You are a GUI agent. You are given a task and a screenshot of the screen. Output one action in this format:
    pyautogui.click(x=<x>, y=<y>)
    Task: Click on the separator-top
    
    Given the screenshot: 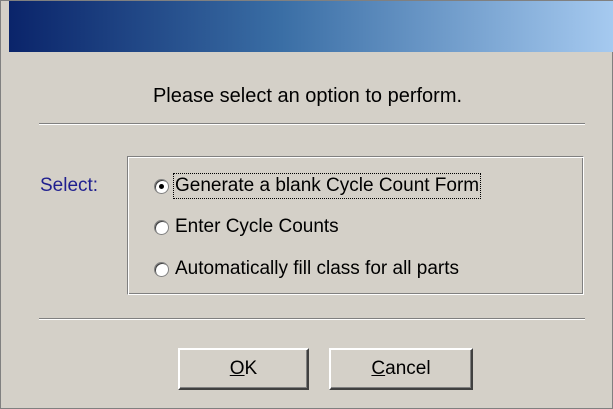 What is the action you would take?
    pyautogui.click(x=312, y=124)
    